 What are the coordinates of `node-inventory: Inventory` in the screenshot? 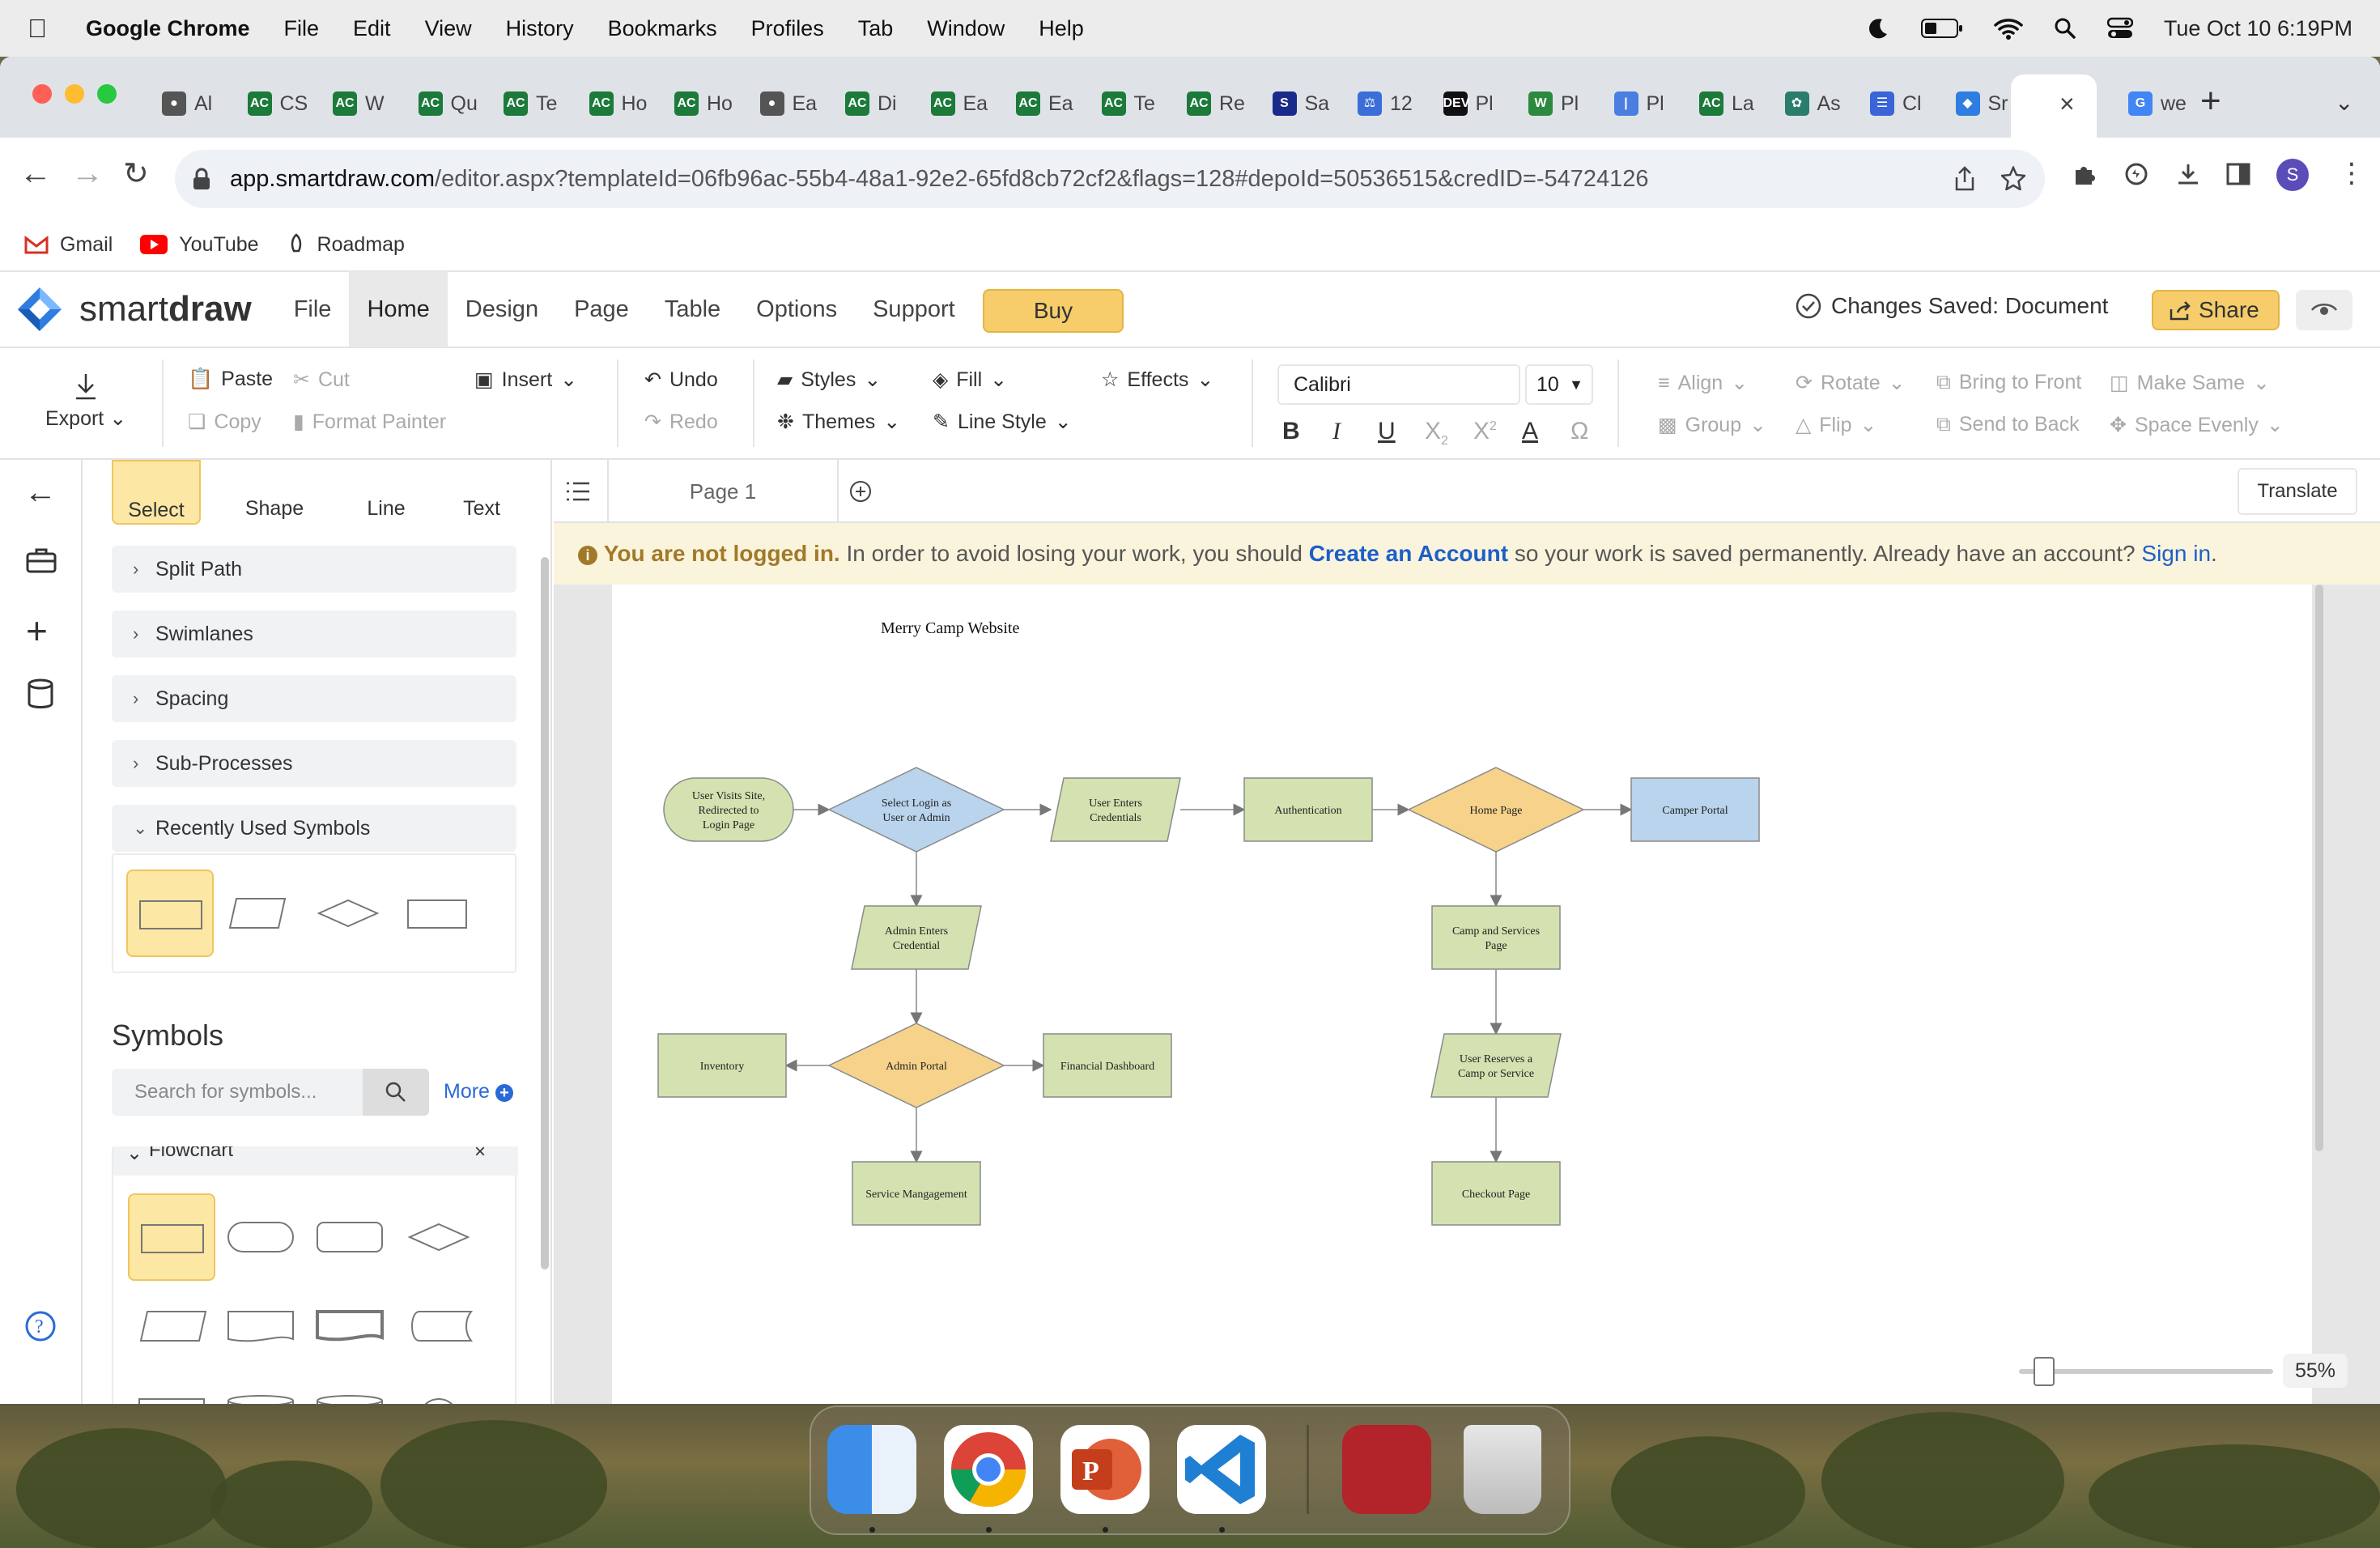 It's located at (722, 1065).